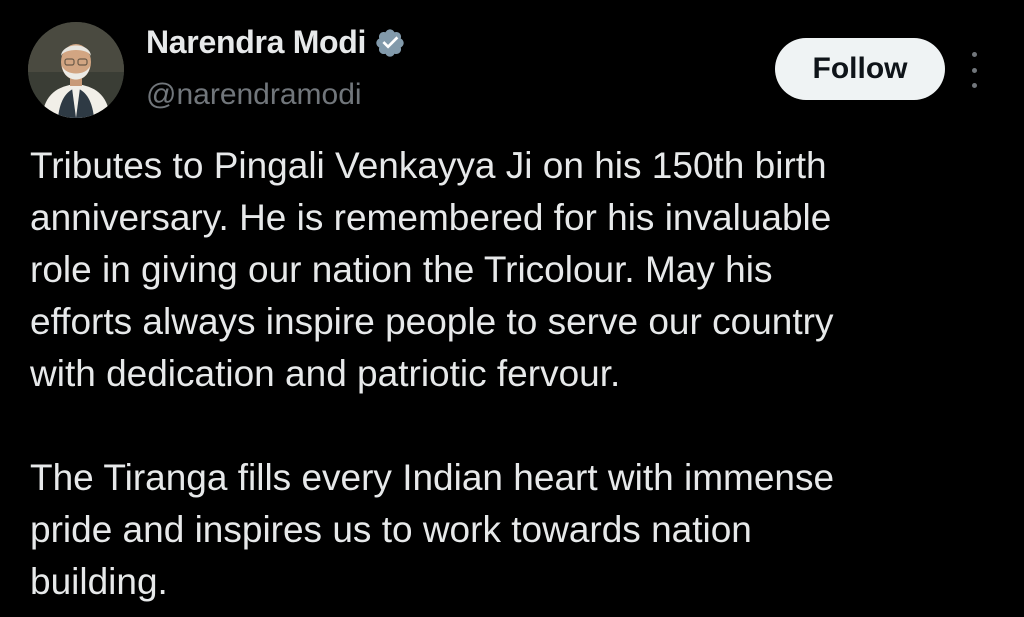 Image resolution: width=1024 pixels, height=617 pixels. Describe the element at coordinates (254, 95) in the screenshot. I see `author-handle: @narendramodi` at that location.